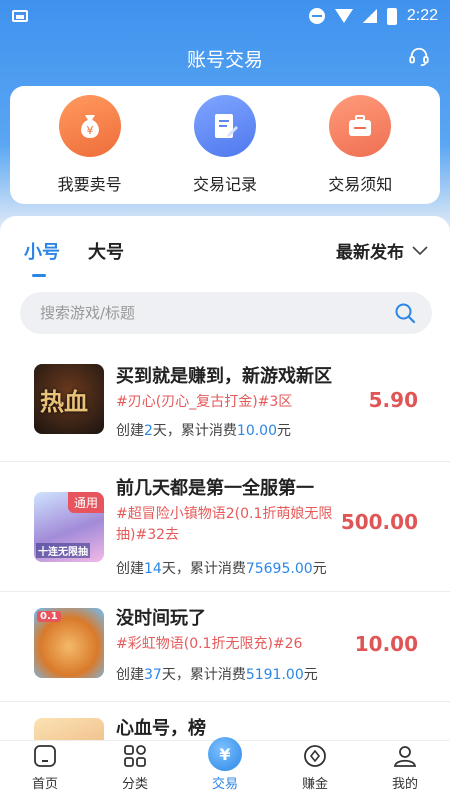  What do you see at coordinates (106, 251) in the screenshot?
I see `tab-large-account: 大号` at bounding box center [106, 251].